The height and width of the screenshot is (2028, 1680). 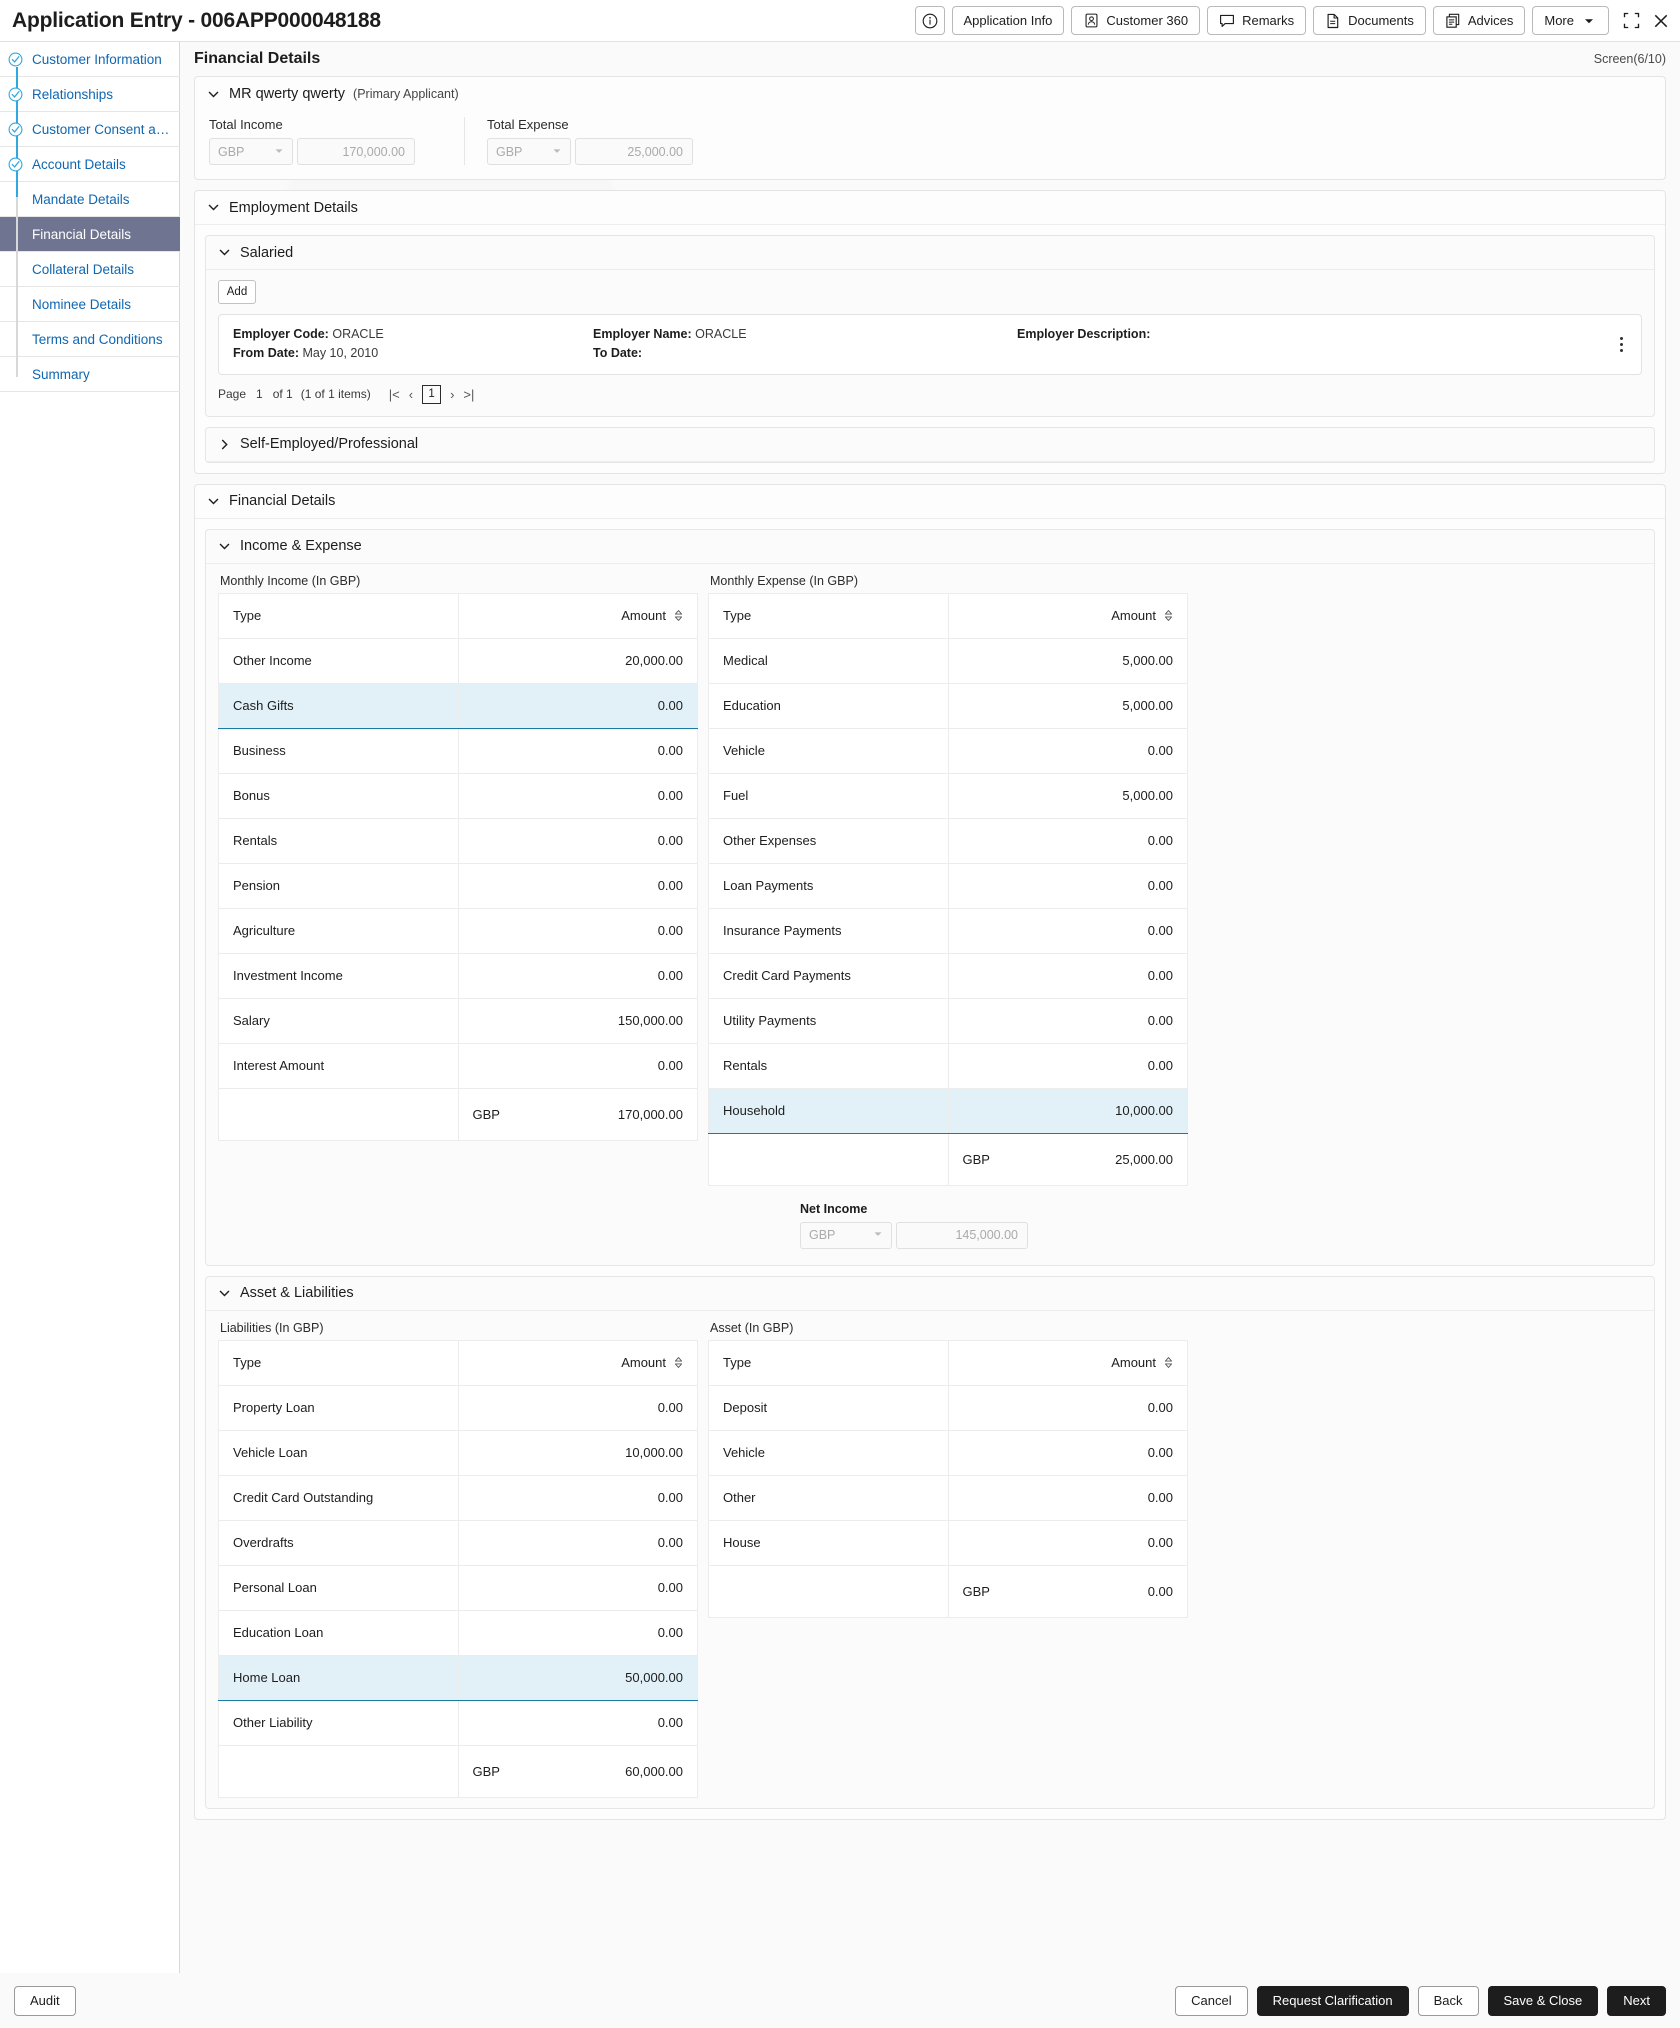 I want to click on table-row: Business 0.00, so click(x=458, y=750).